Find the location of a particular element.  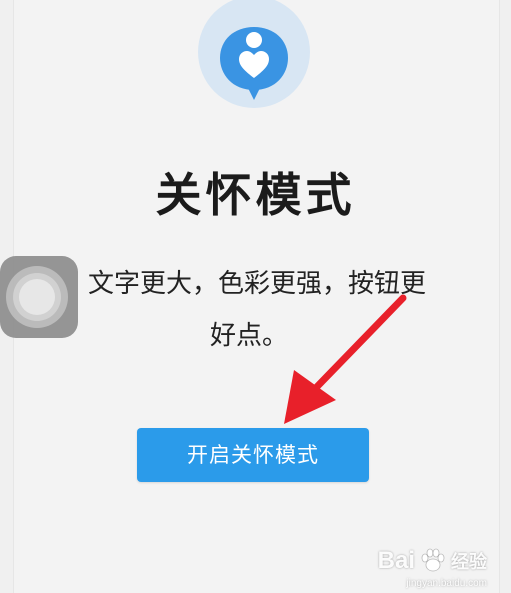

description-line-2: 好点。 is located at coordinates (249, 336).